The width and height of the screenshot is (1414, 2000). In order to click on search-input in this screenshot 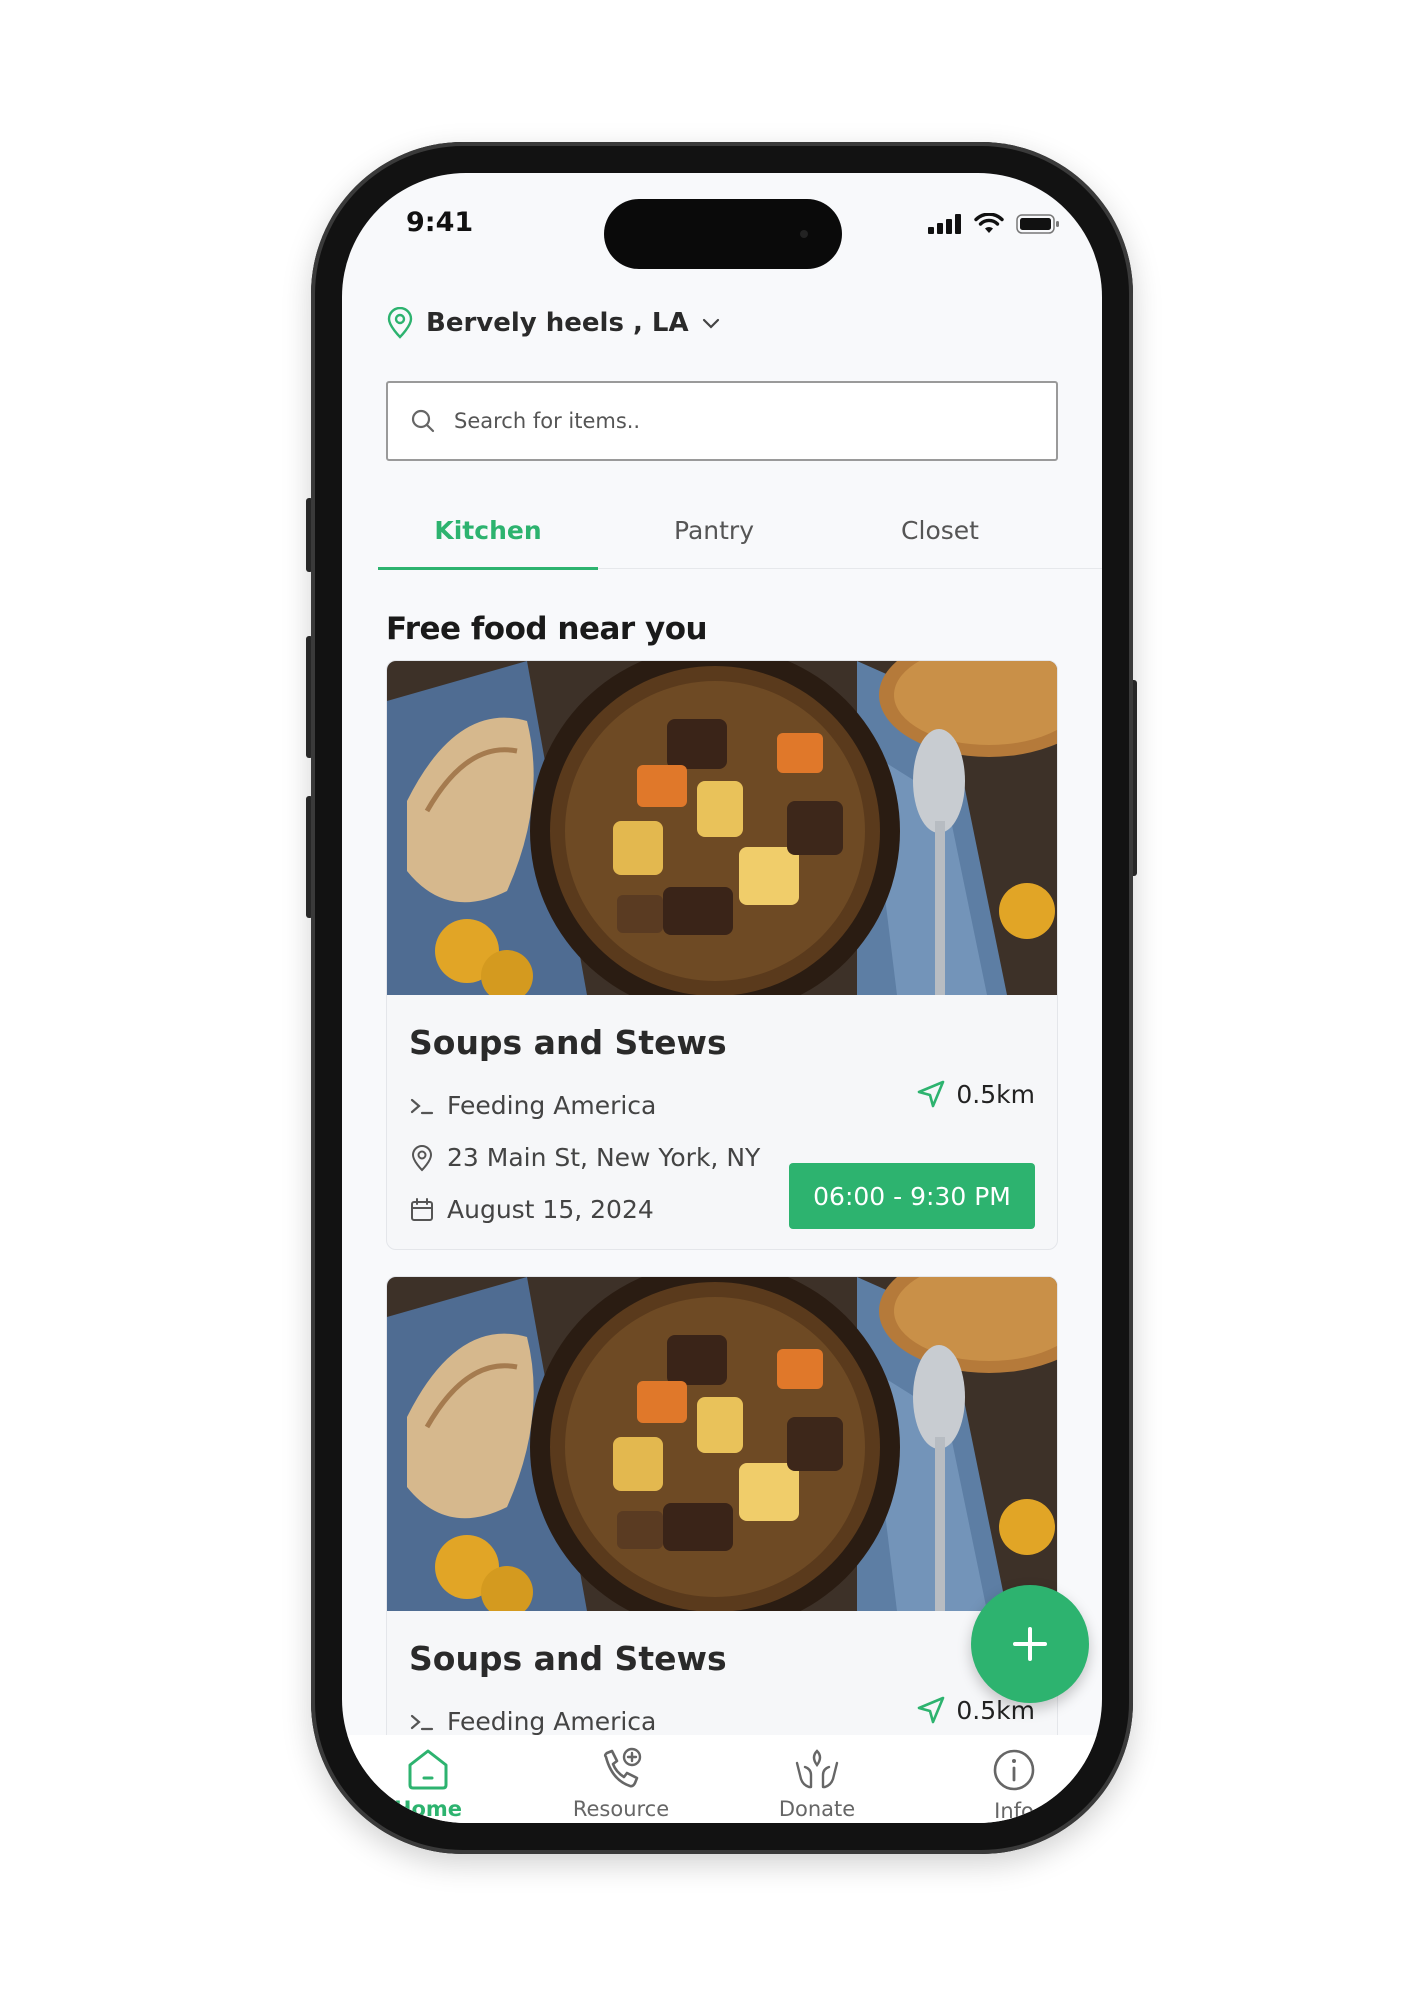, I will do `click(734, 421)`.